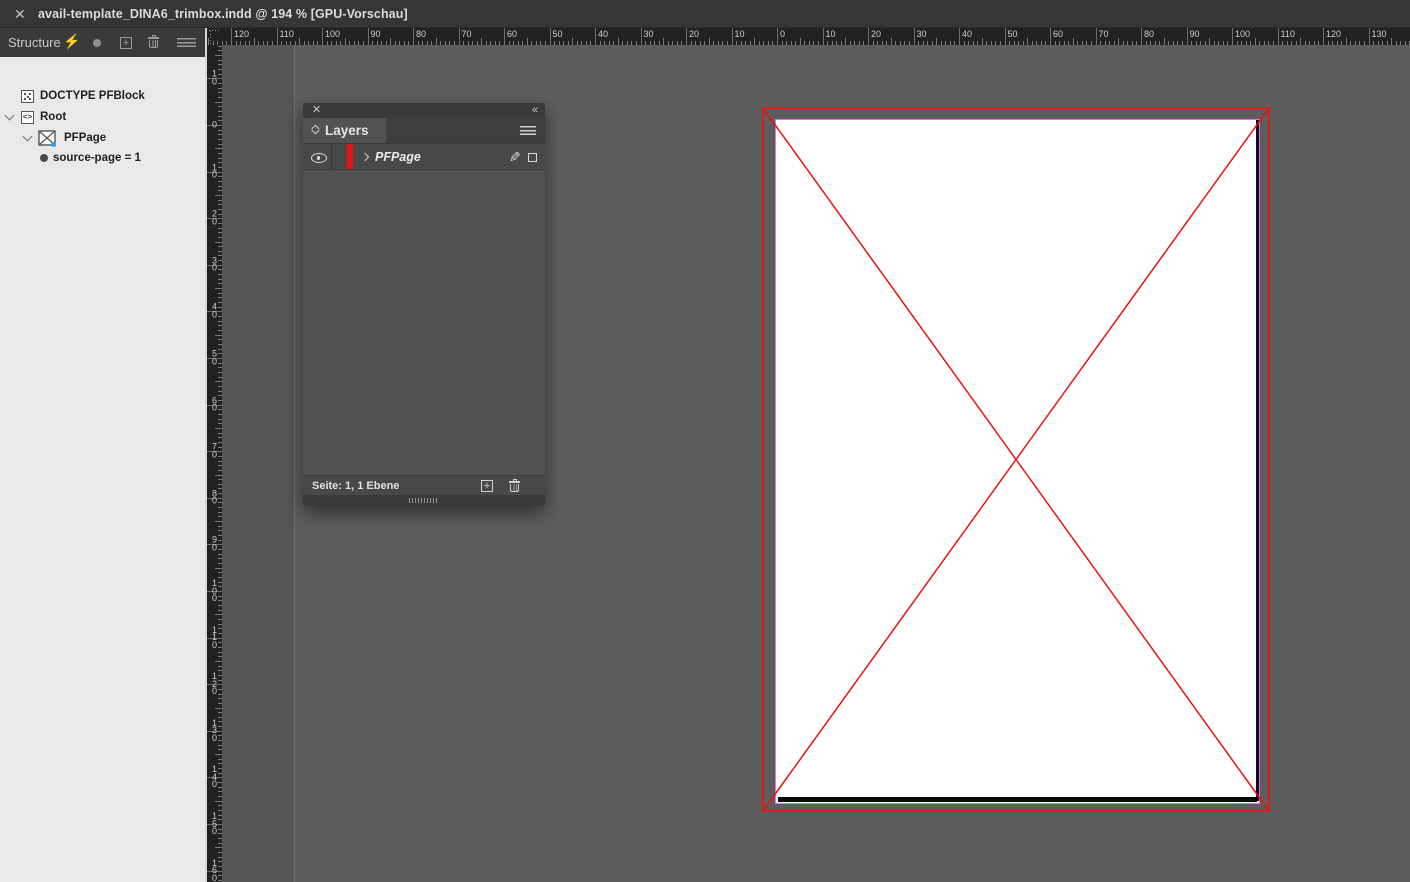 This screenshot has width=1410, height=882. Describe the element at coordinates (53, 144) in the screenshot. I see `attachment-blue-dot` at that location.